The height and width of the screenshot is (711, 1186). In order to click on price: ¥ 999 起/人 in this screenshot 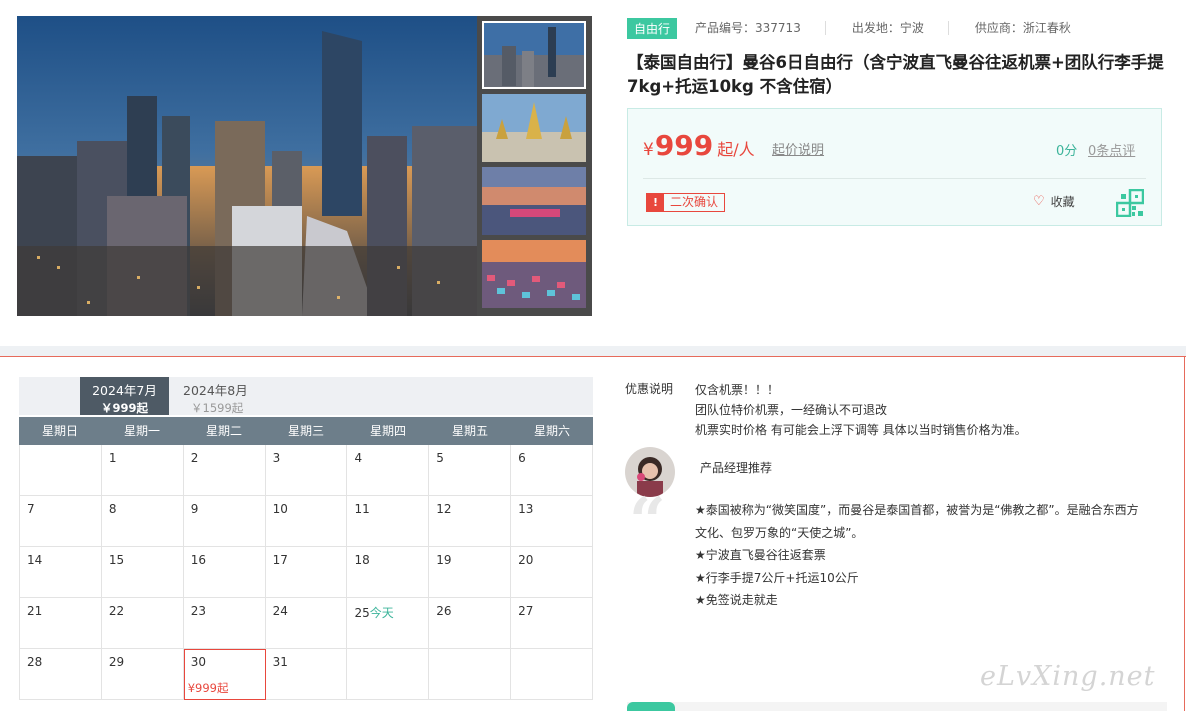, I will do `click(699, 145)`.